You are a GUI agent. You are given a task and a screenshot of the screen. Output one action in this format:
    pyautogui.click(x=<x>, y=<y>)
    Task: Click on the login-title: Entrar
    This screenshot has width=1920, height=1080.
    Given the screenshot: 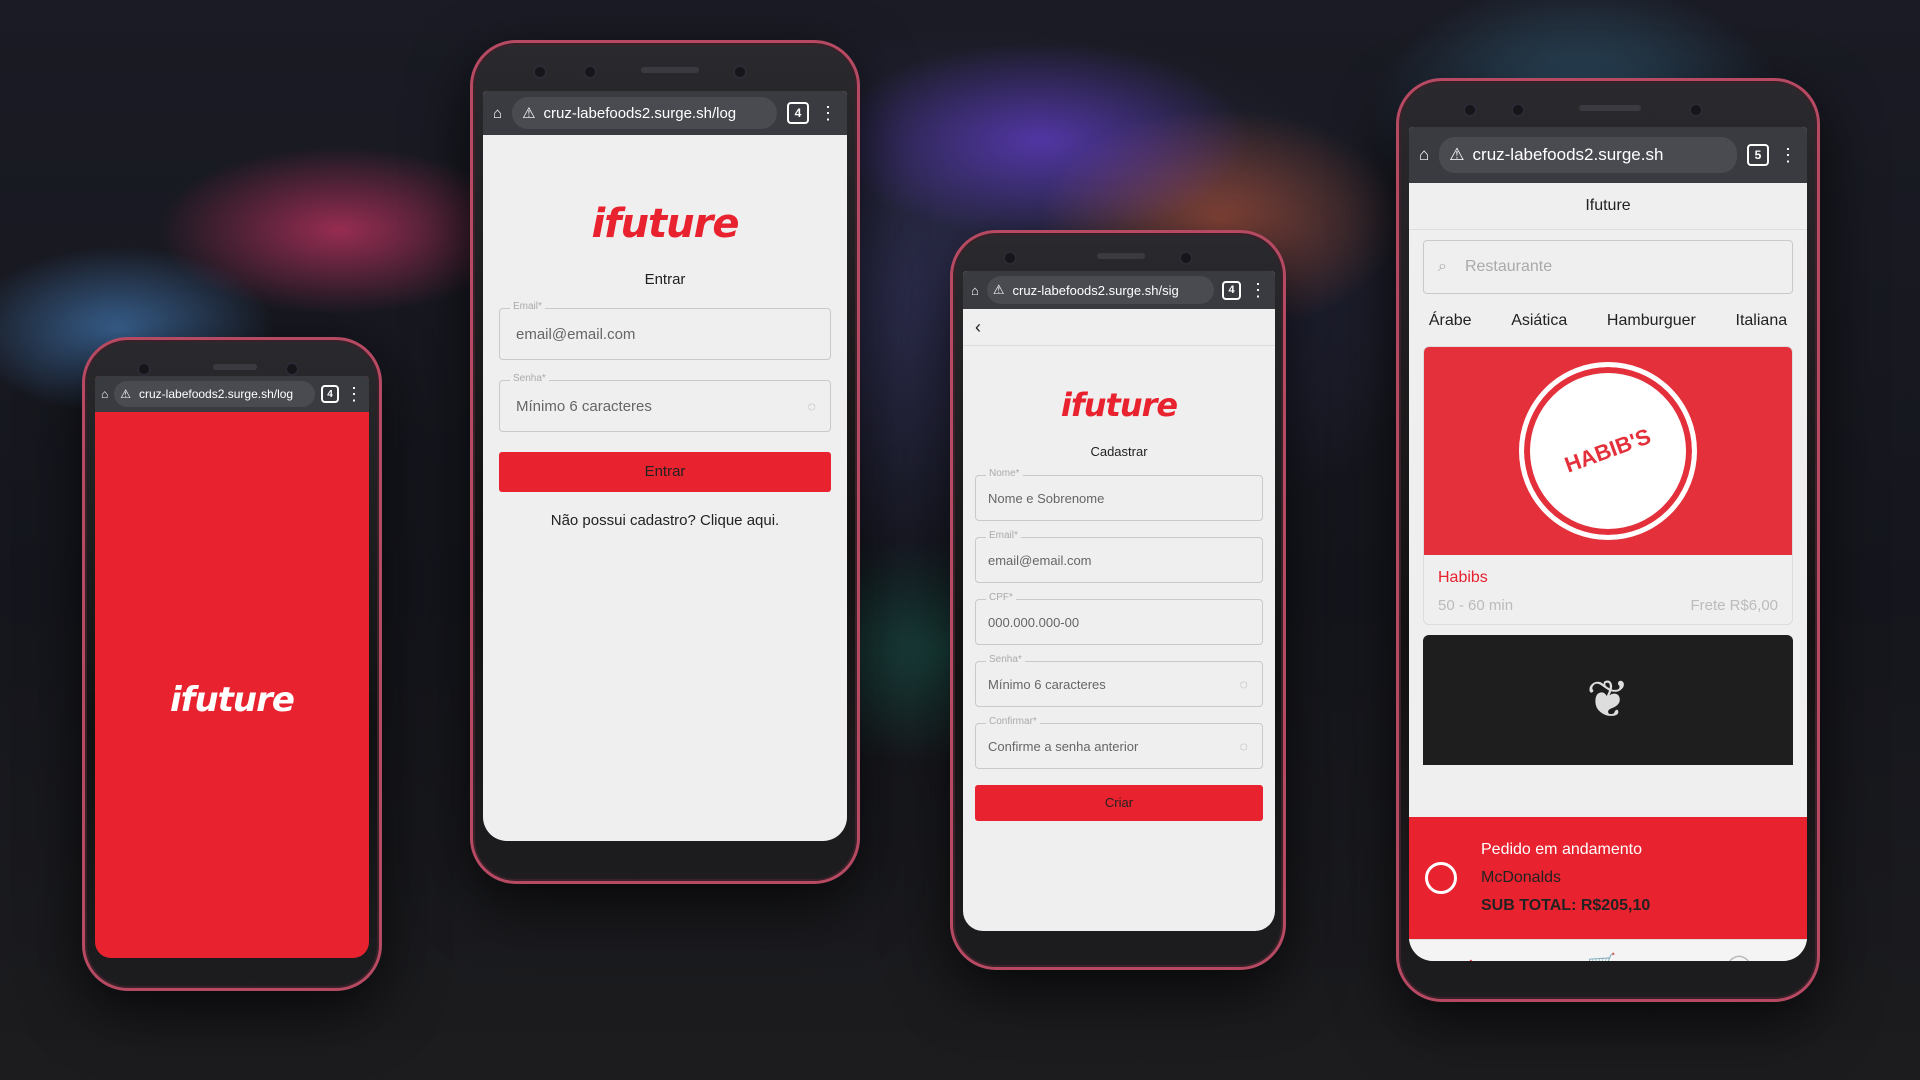 What is the action you would take?
    pyautogui.click(x=665, y=279)
    